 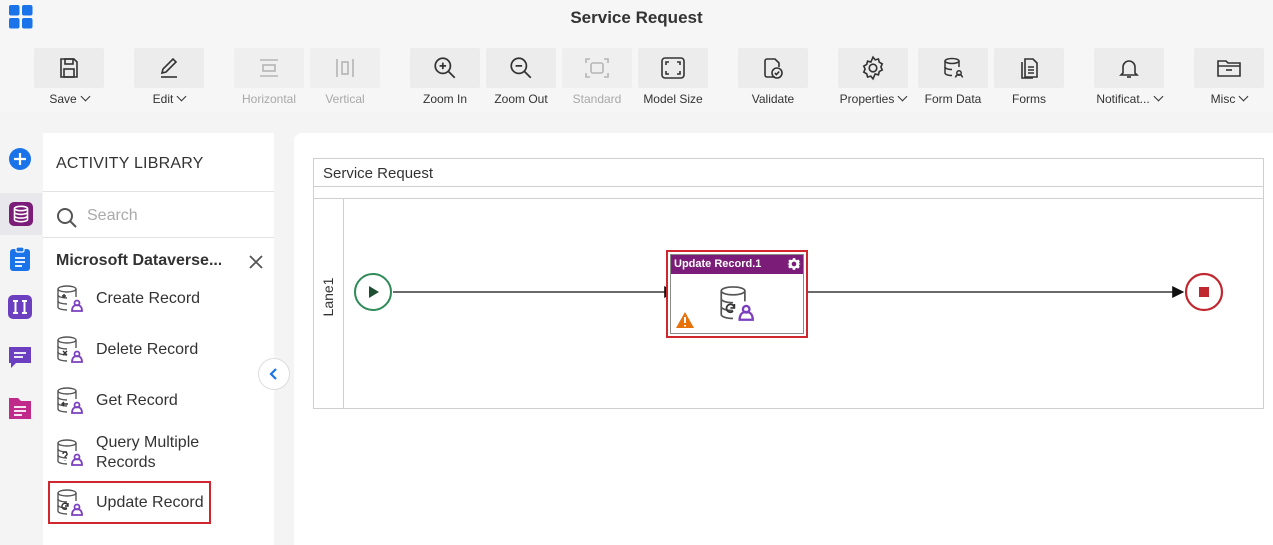 What do you see at coordinates (1223, 99) in the screenshot?
I see `misc-label: Misc` at bounding box center [1223, 99].